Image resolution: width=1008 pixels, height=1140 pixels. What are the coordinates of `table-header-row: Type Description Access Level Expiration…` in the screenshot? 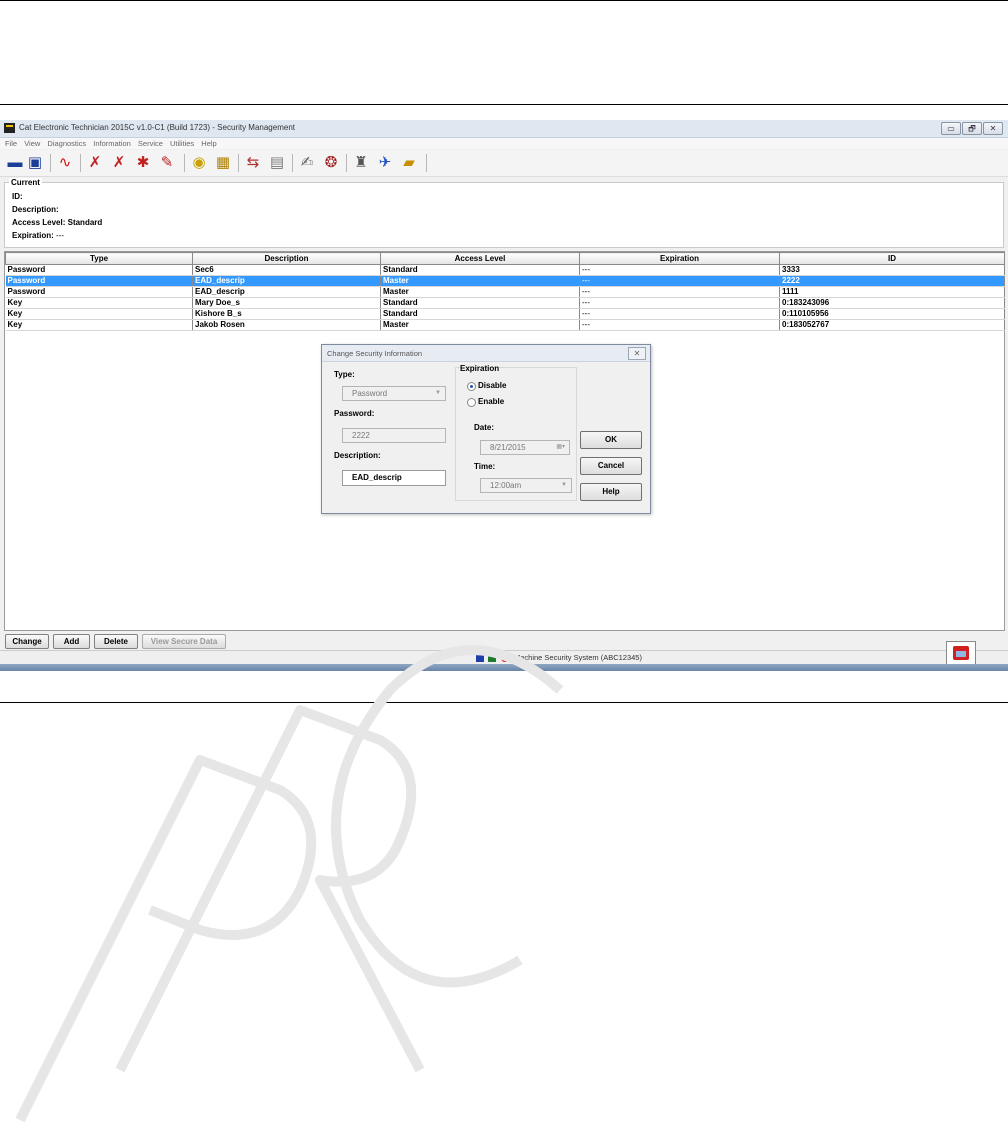 It's located at (505, 258).